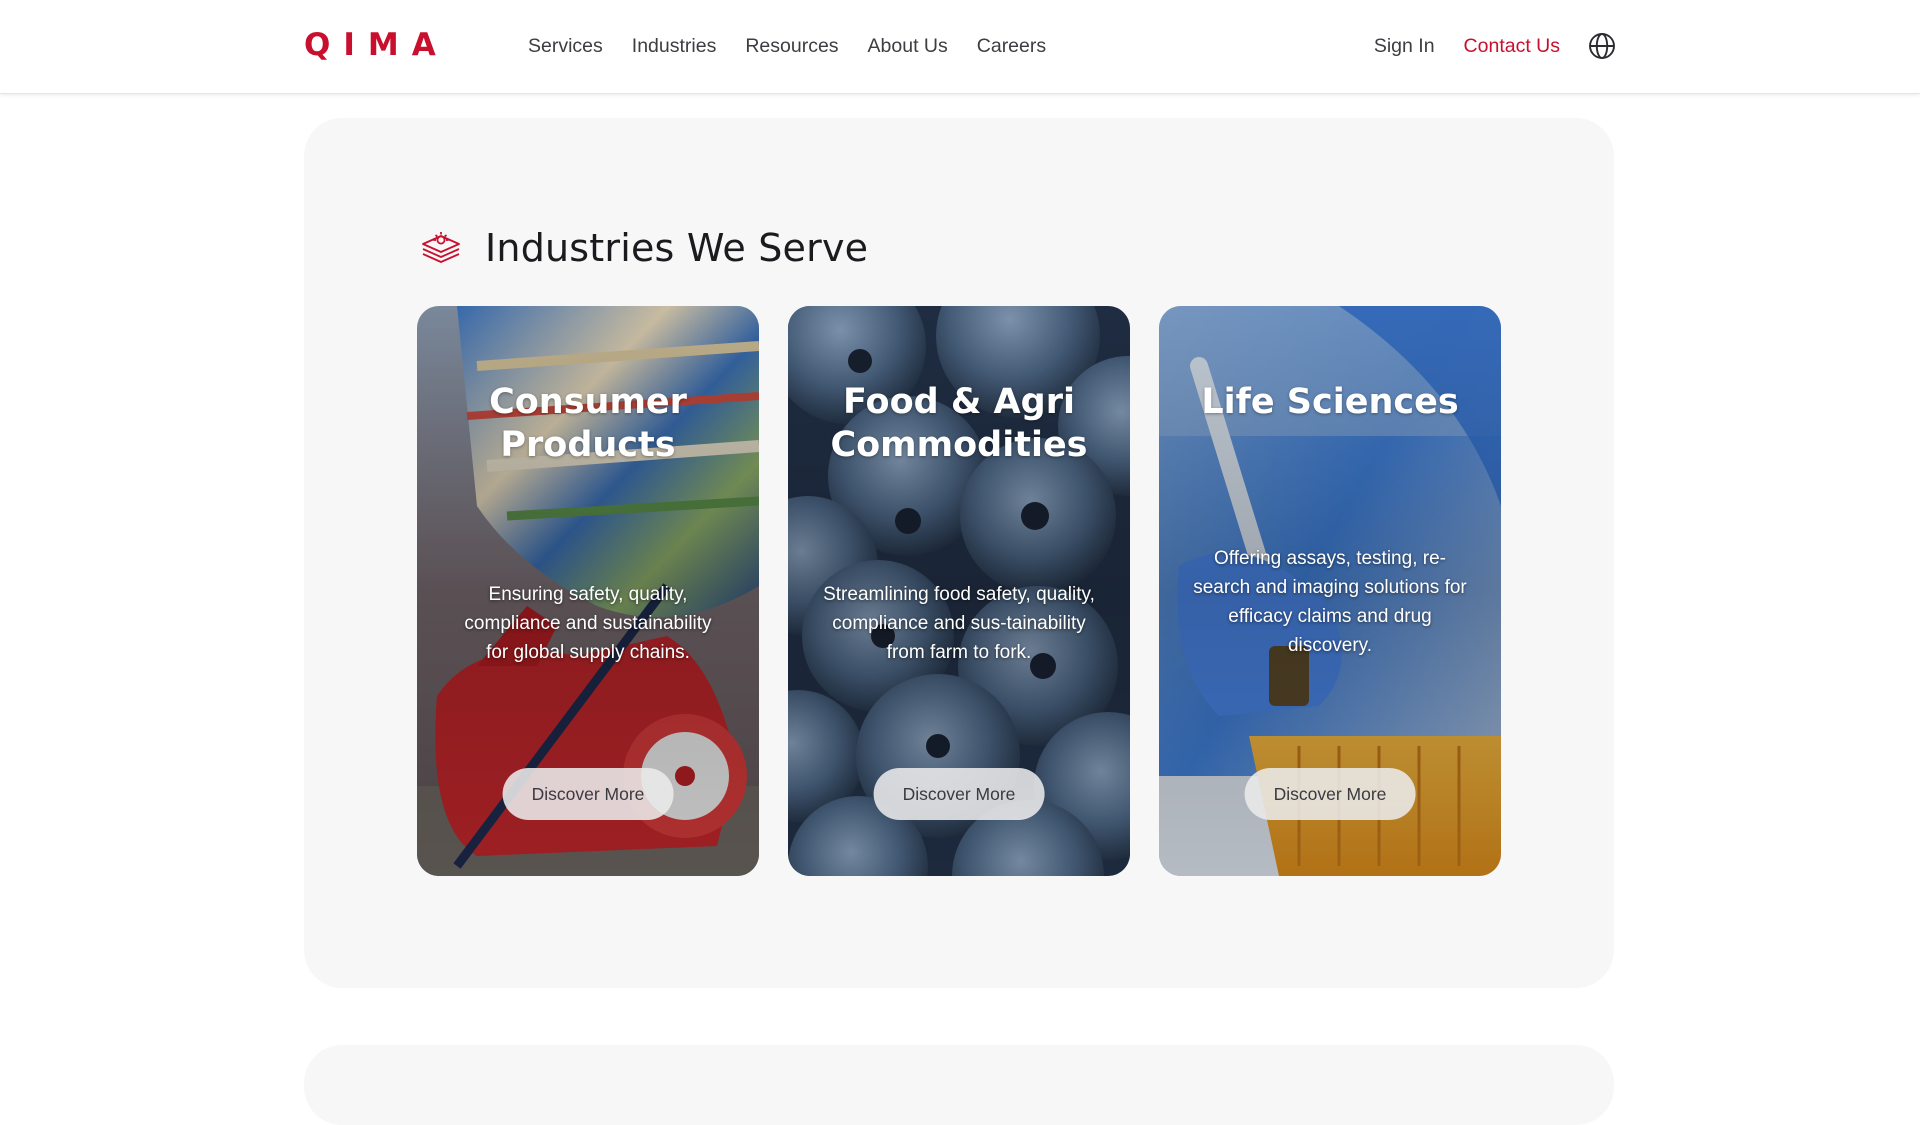 Image resolution: width=1920 pixels, height=1125 pixels. I want to click on nav-item-resources: Resources, so click(791, 46).